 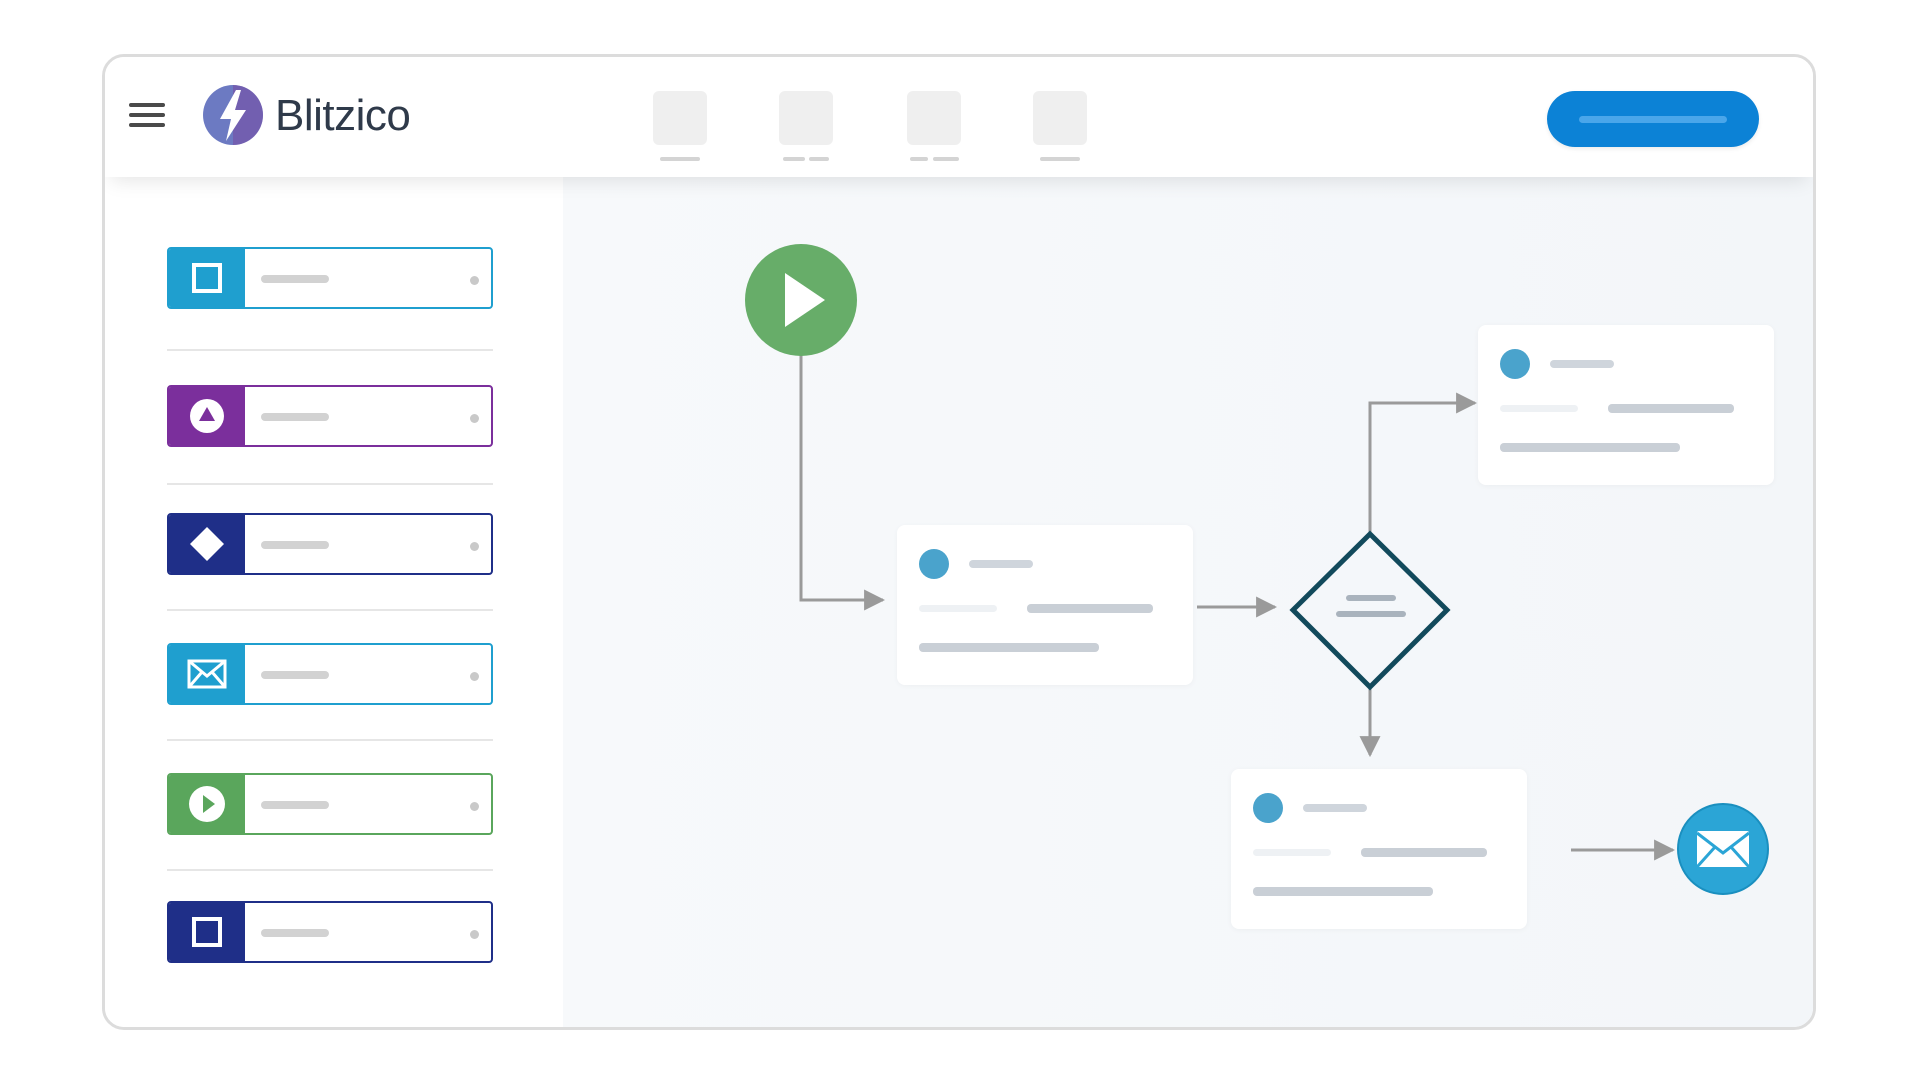 What do you see at coordinates (1653, 119) in the screenshot?
I see `primary-action-button` at bounding box center [1653, 119].